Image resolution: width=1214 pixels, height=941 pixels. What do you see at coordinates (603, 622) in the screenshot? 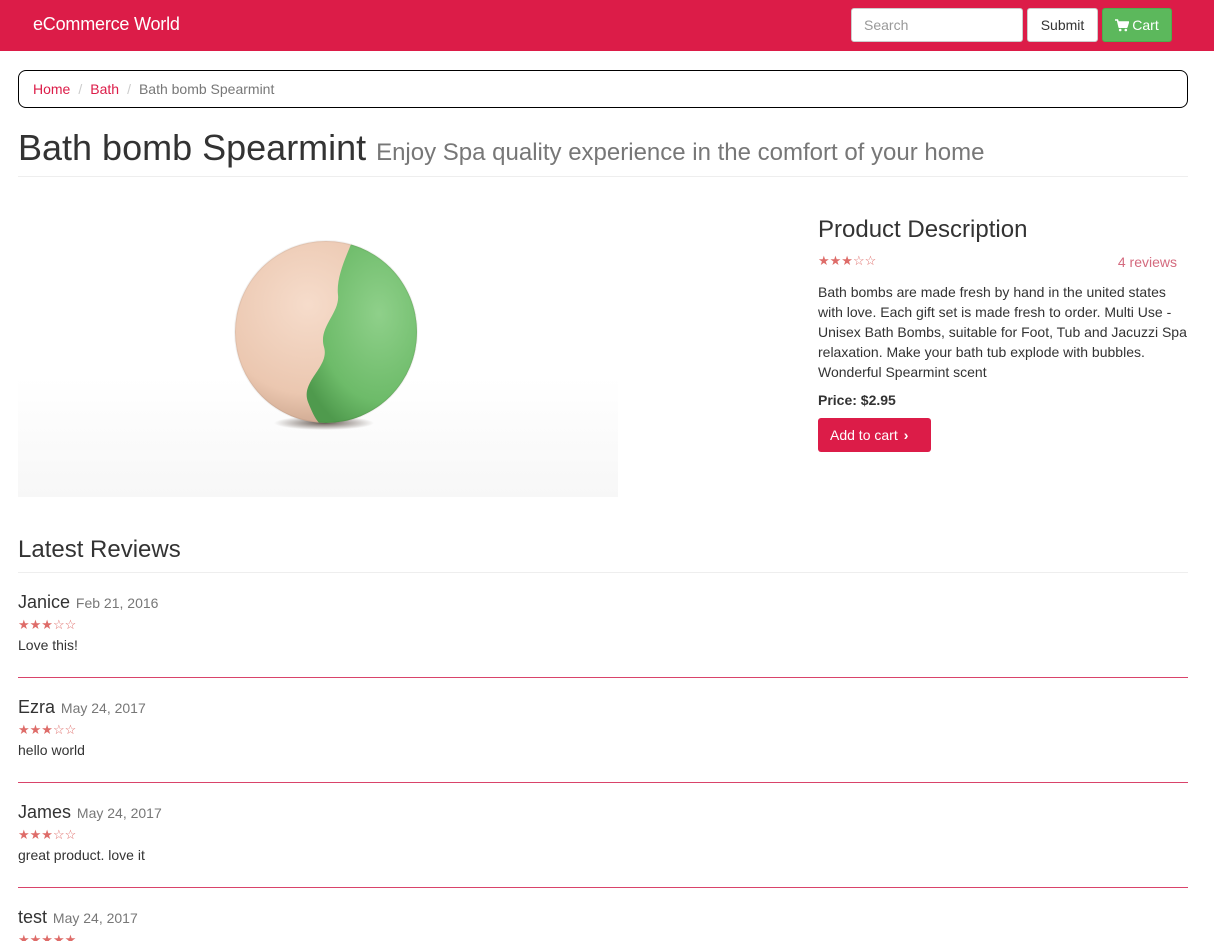
I see `review-item: Janice Feb 21, 2016 ★★★☆☆ Love this!` at bounding box center [603, 622].